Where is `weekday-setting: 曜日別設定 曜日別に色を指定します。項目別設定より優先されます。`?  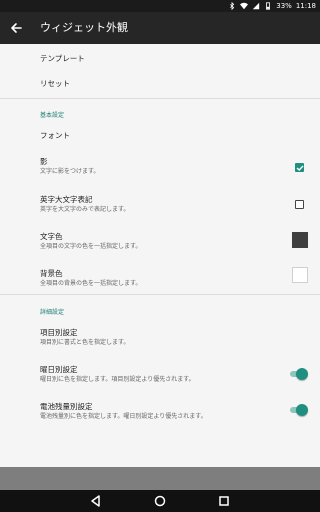
weekday-setting: 曜日別設定 曜日別に色を指定します。項目別設定より優先されます。 is located at coordinates (175, 374).